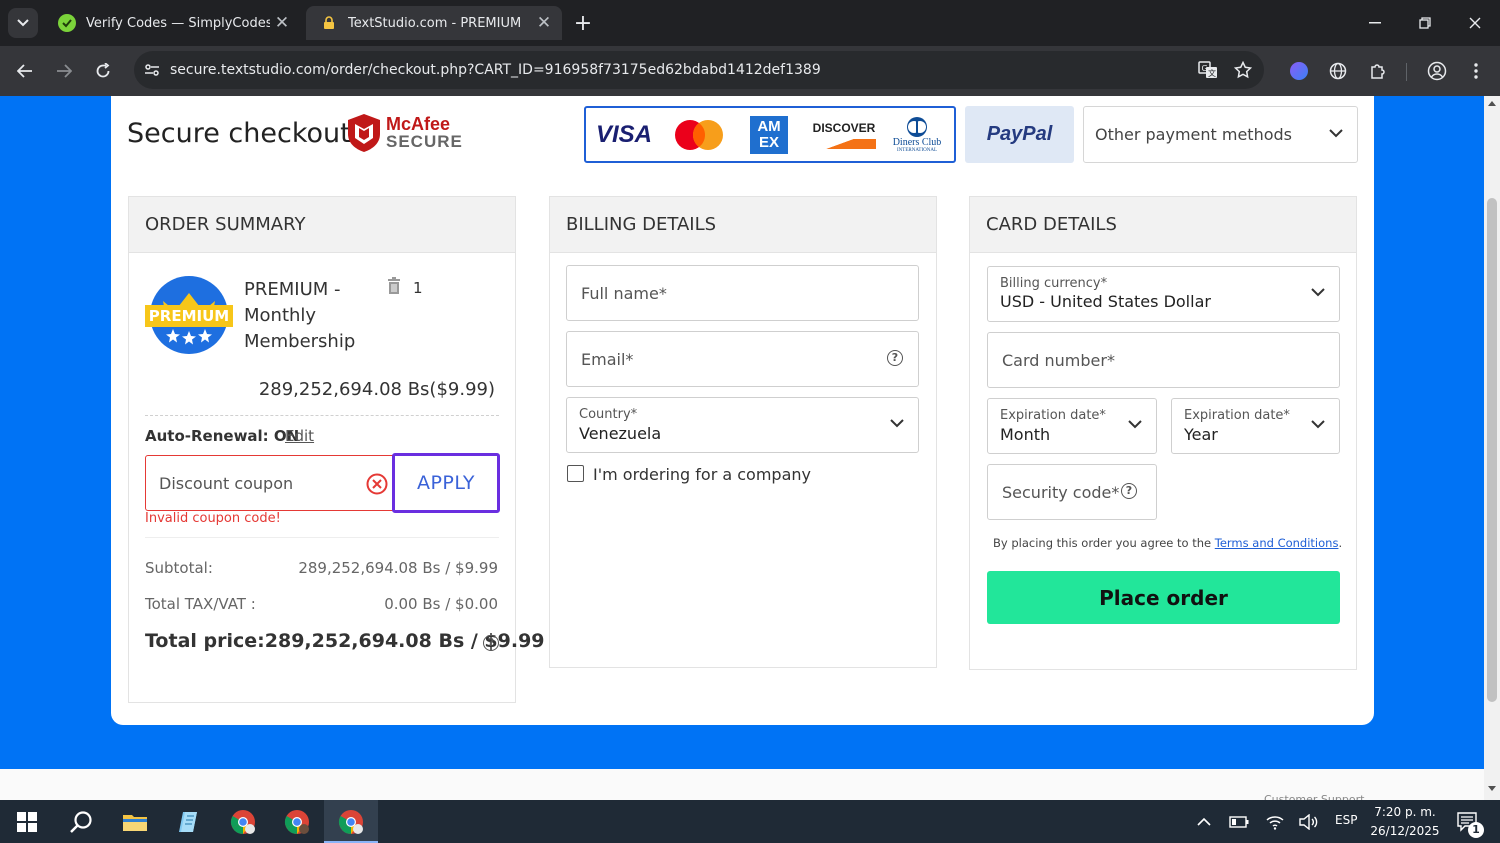  Describe the element at coordinates (742, 359) in the screenshot. I see `email-field: Email* ?` at that location.